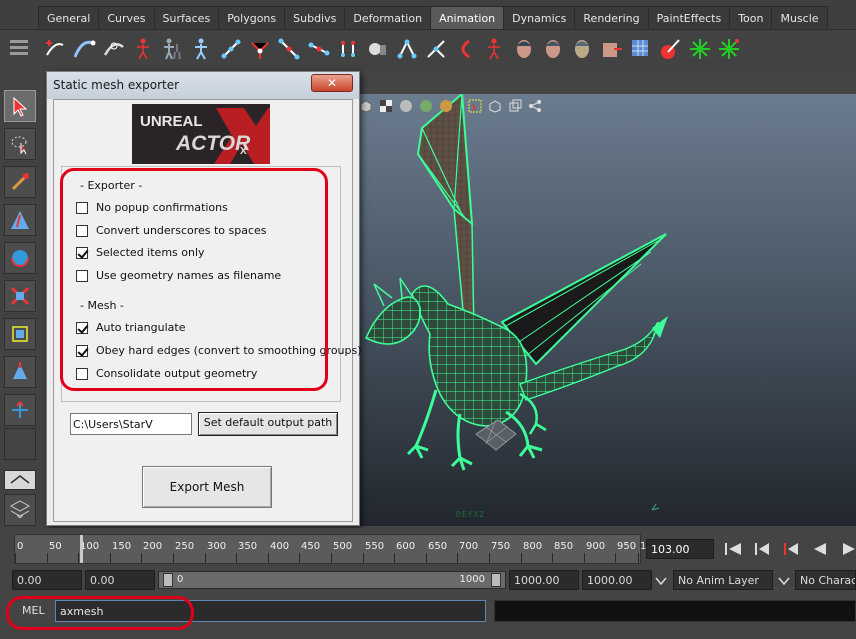 This screenshot has height=639, width=856. Describe the element at coordinates (553, 49) in the screenshot. I see `head-target-icon` at that location.